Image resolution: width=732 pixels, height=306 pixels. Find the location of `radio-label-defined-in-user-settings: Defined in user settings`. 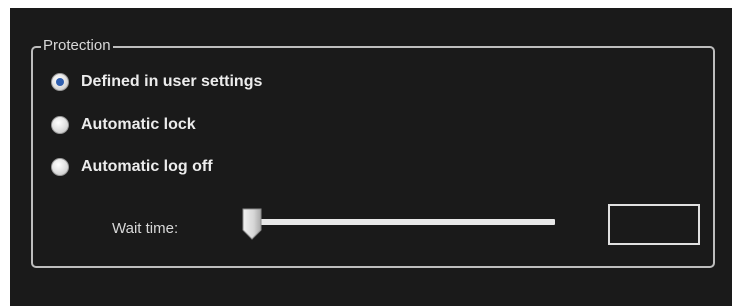

radio-label-defined-in-user-settings: Defined in user settings is located at coordinates (172, 81).